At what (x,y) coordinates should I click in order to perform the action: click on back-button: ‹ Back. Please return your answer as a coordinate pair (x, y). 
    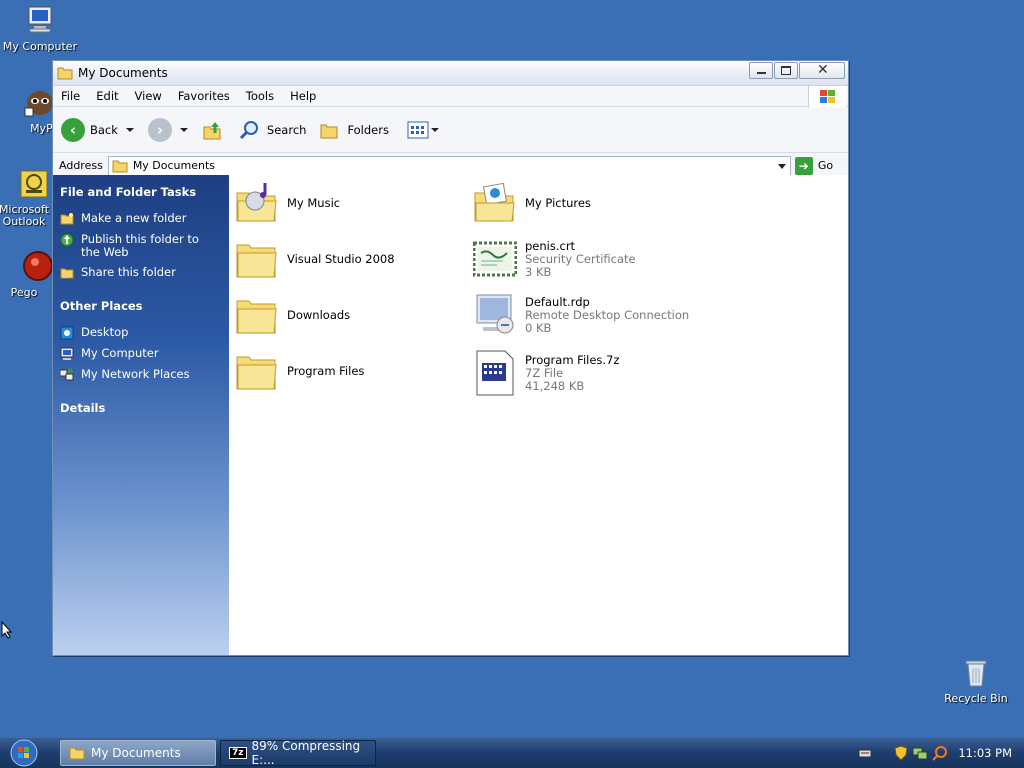
    Looking at the image, I should click on (97, 129).